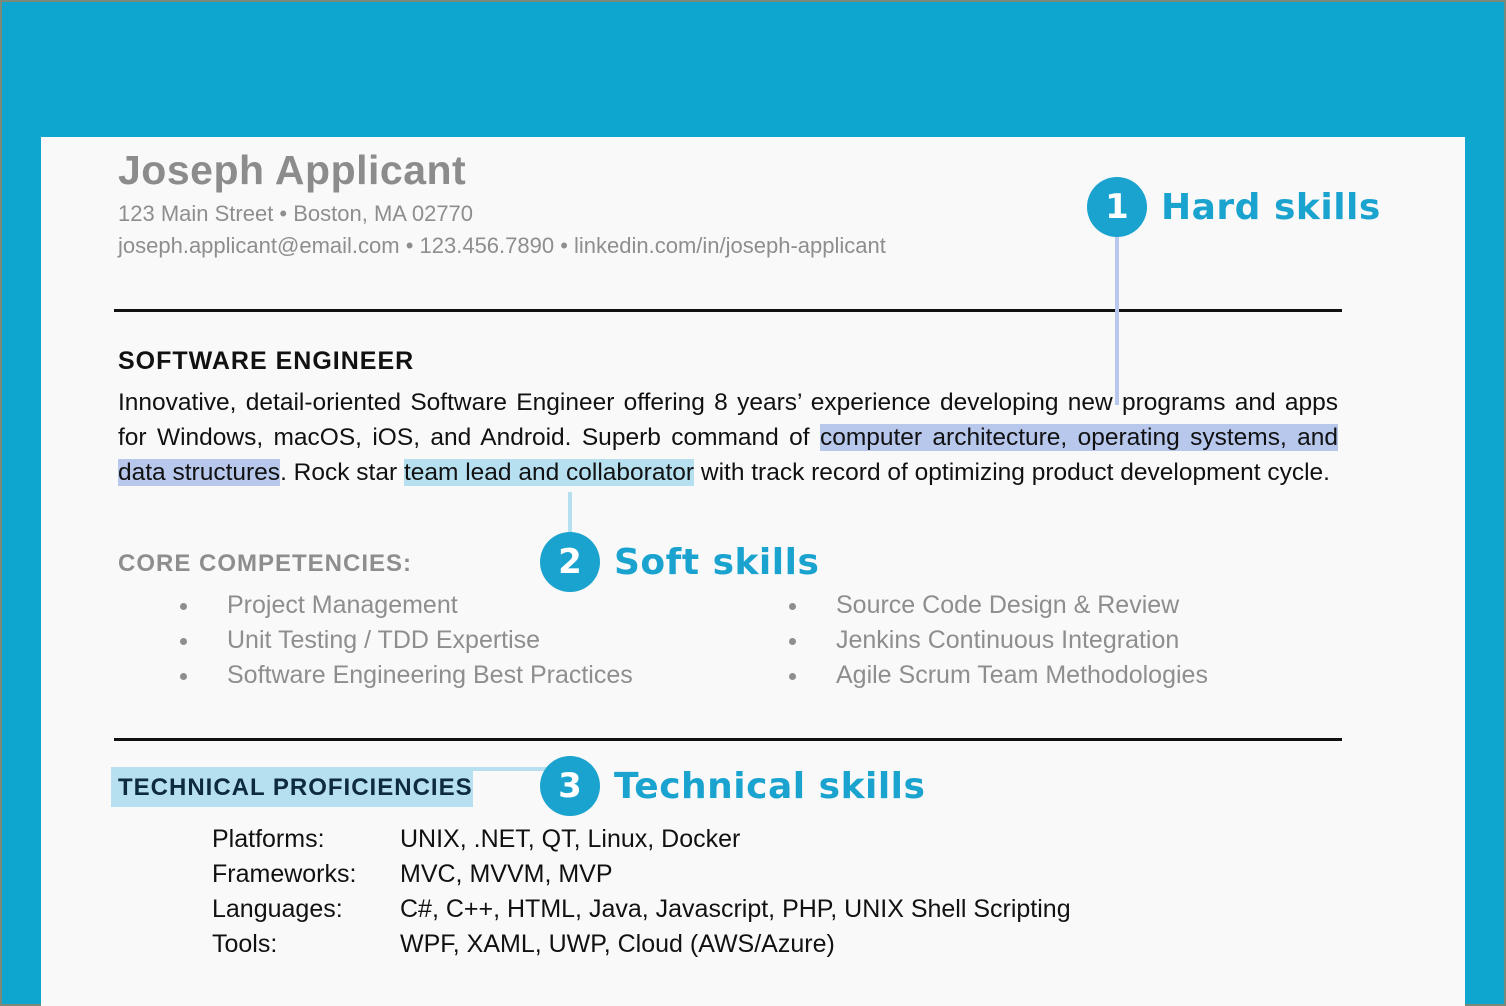  What do you see at coordinates (406, 675) in the screenshot?
I see `list-item: Software Engineering Best Practices` at bounding box center [406, 675].